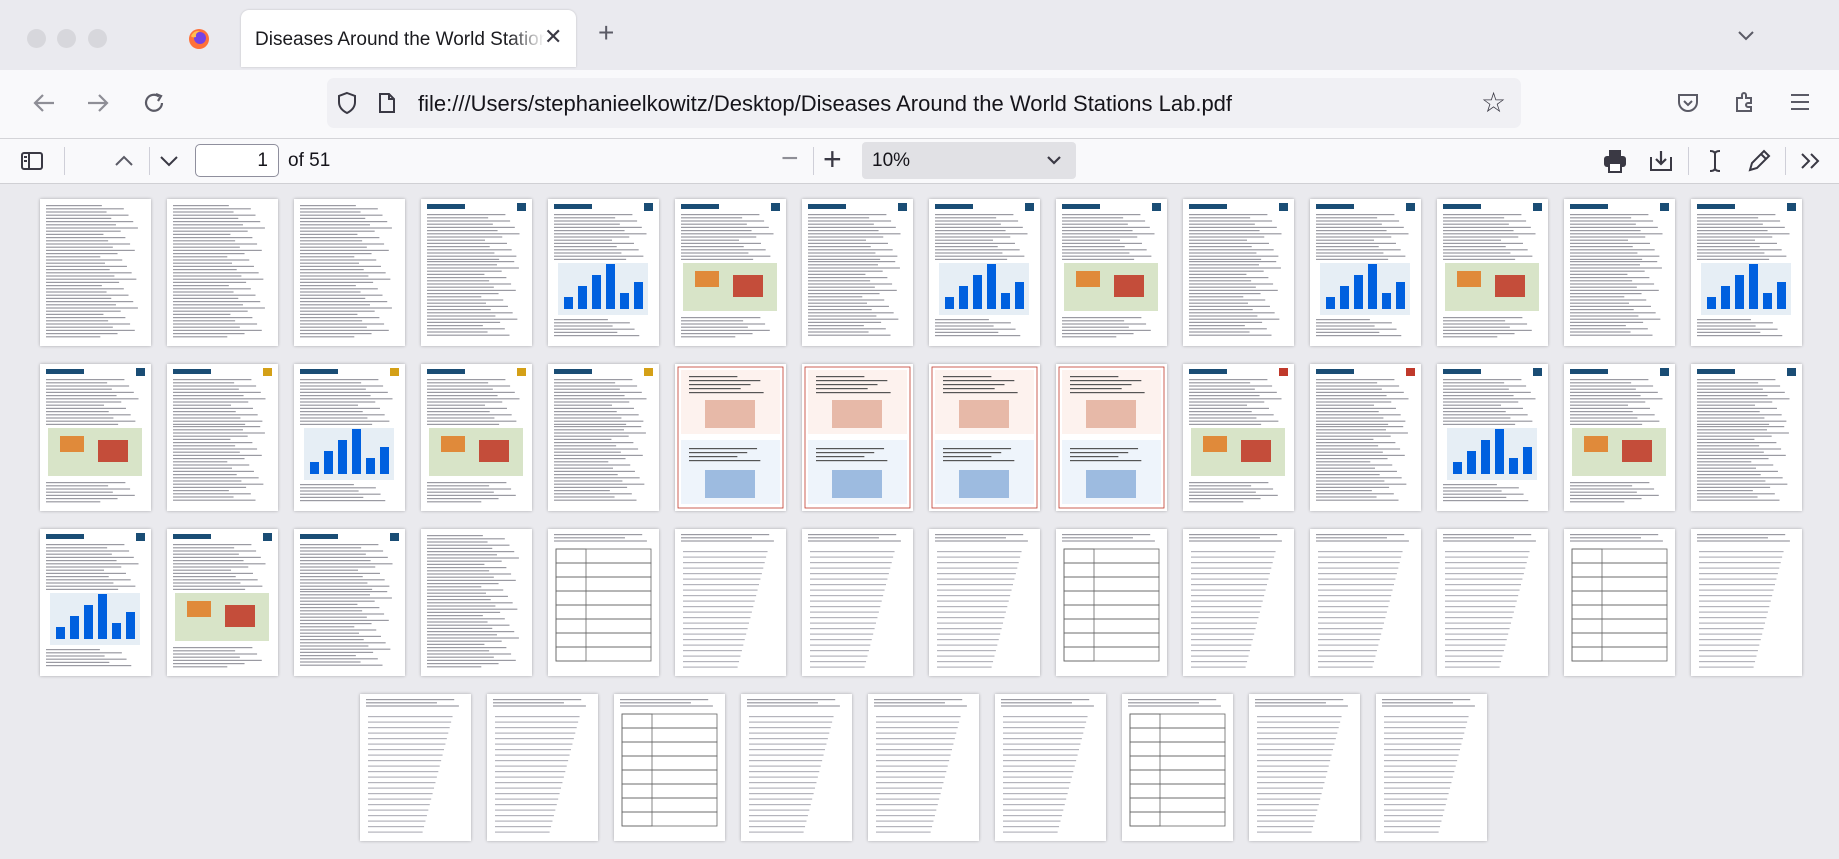 The height and width of the screenshot is (859, 1839). I want to click on double-chevron-right-icon, so click(1811, 161).